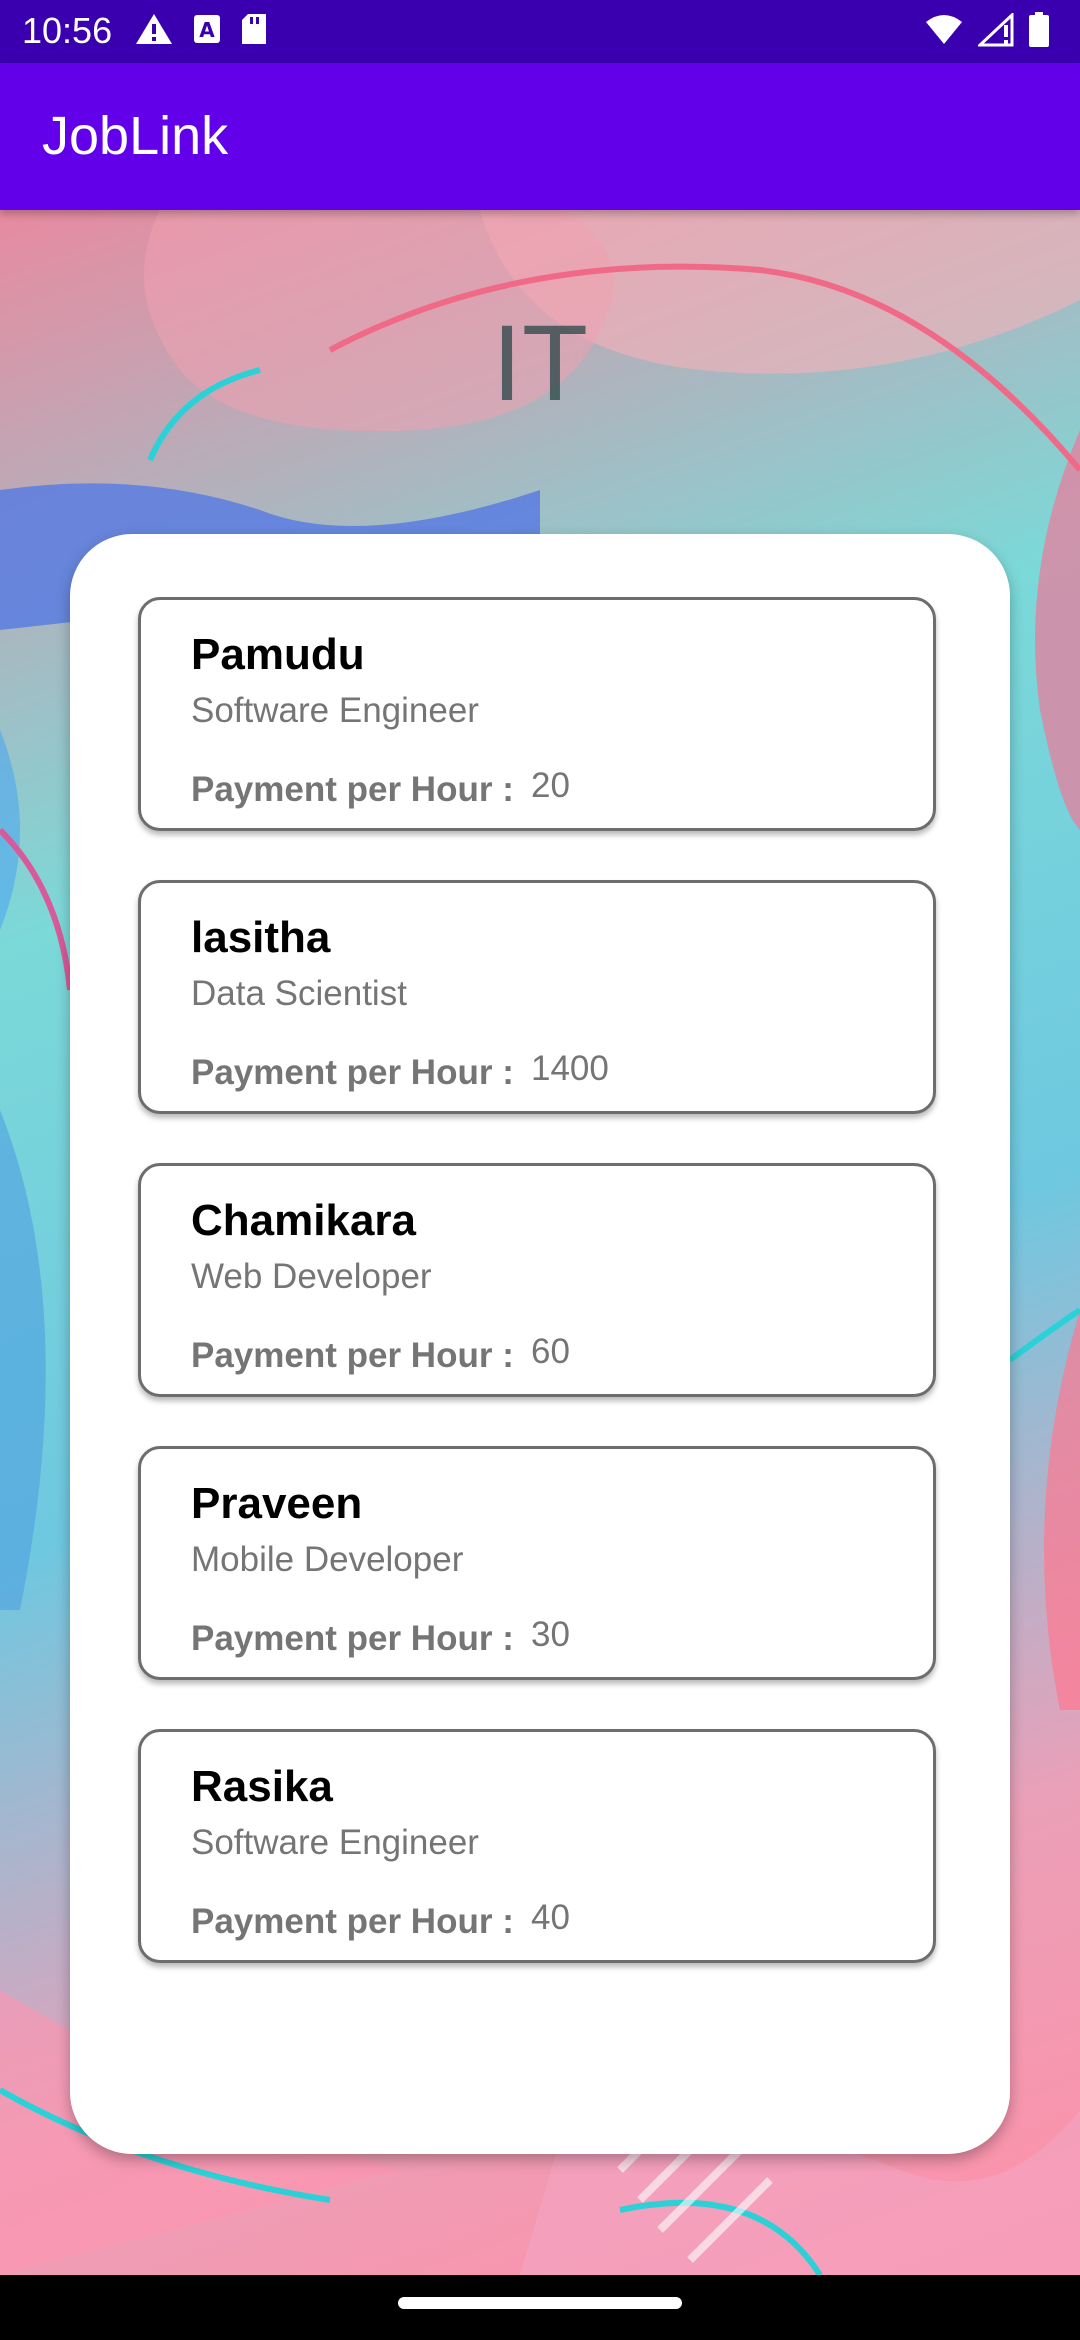 The height and width of the screenshot is (2340, 1080). I want to click on app-title: JobLink, so click(135, 136).